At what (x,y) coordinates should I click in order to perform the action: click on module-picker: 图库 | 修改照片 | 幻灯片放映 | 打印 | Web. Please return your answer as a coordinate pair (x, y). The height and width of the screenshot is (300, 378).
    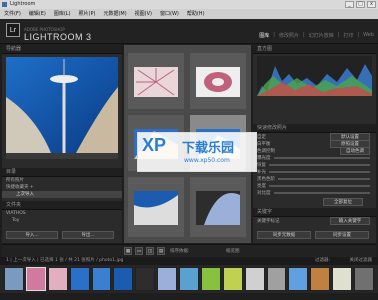
    Looking at the image, I should click on (316, 35).